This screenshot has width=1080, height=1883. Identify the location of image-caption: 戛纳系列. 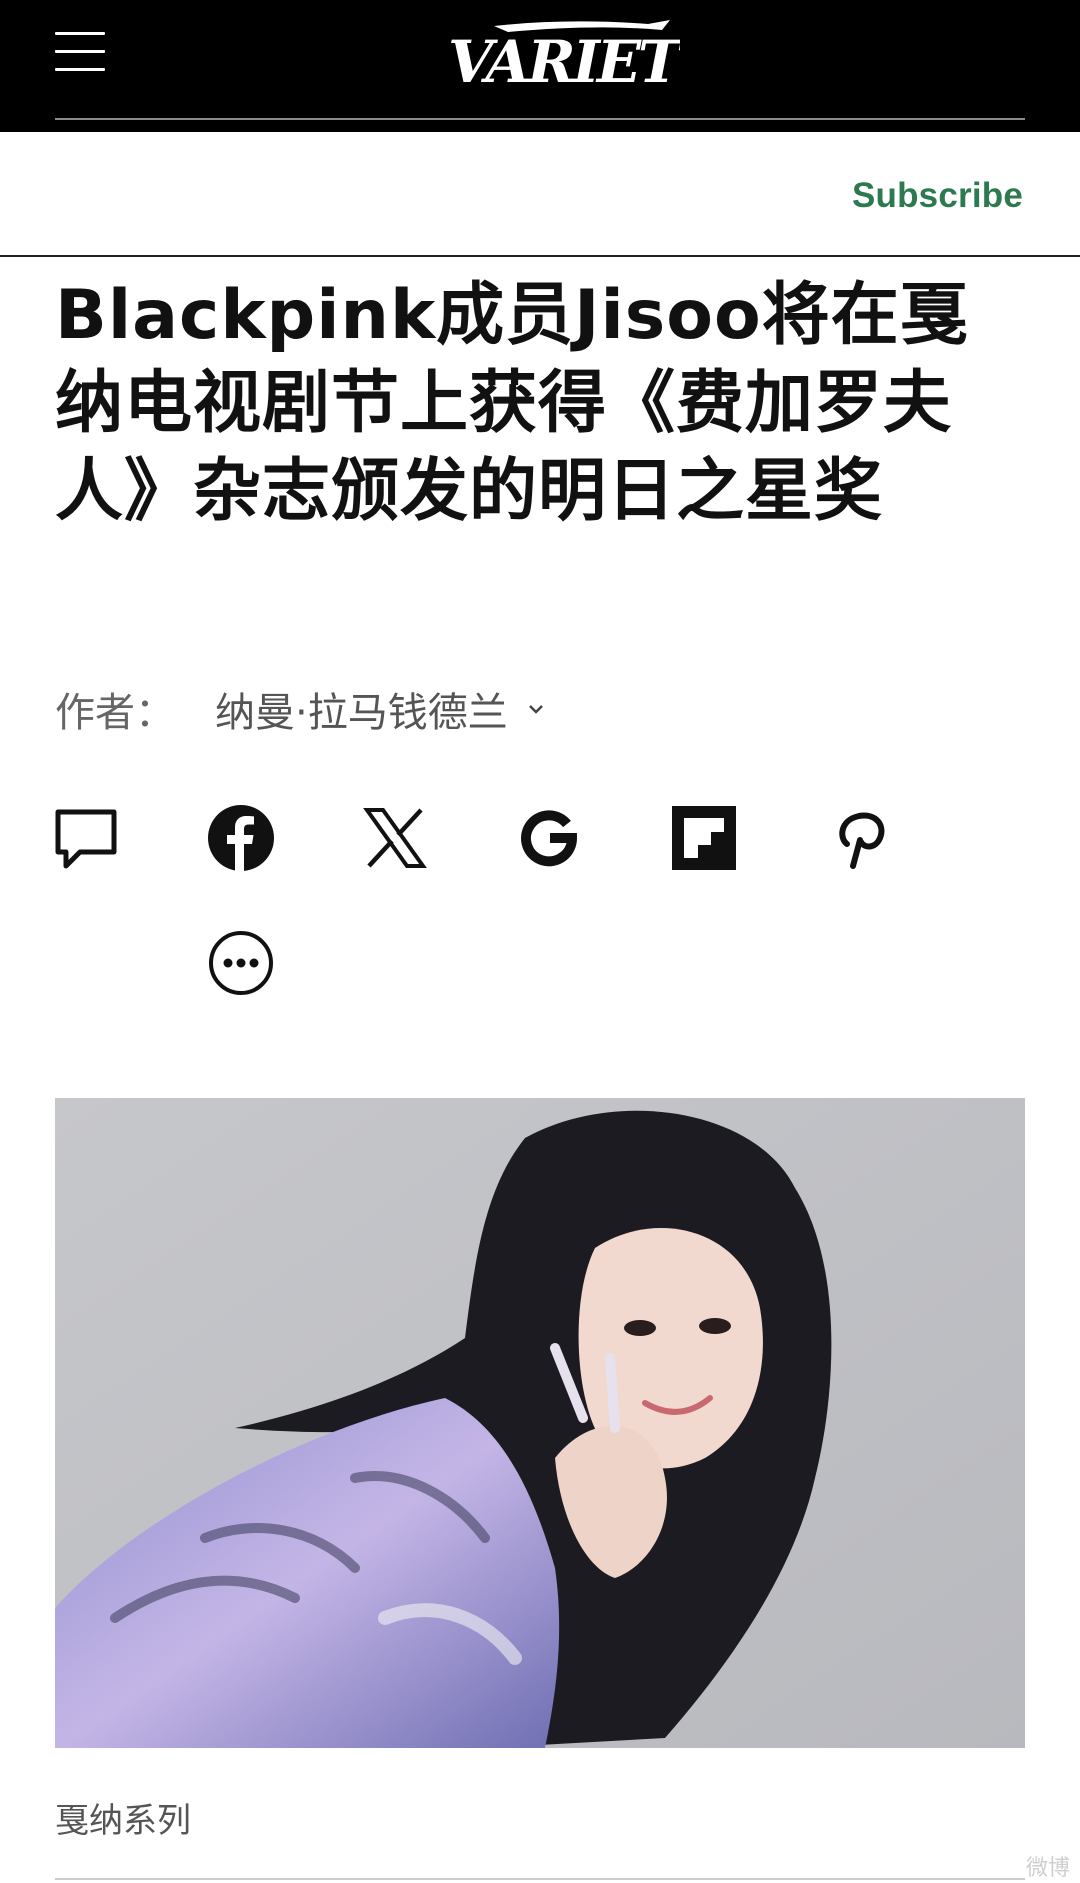
(123, 1821).